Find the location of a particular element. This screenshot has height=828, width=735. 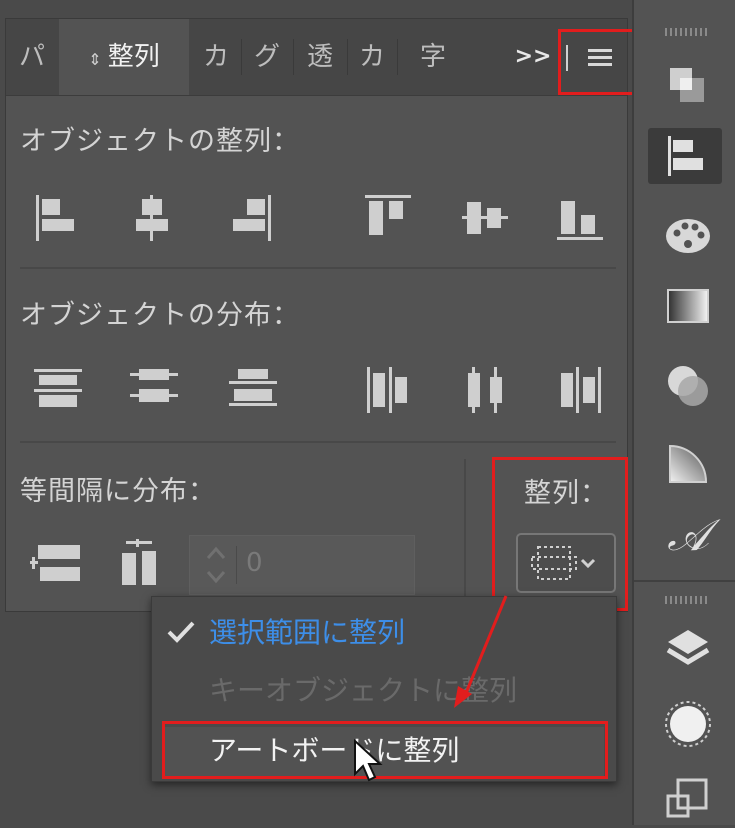

tab-gradient: グ is located at coordinates (267, 57).